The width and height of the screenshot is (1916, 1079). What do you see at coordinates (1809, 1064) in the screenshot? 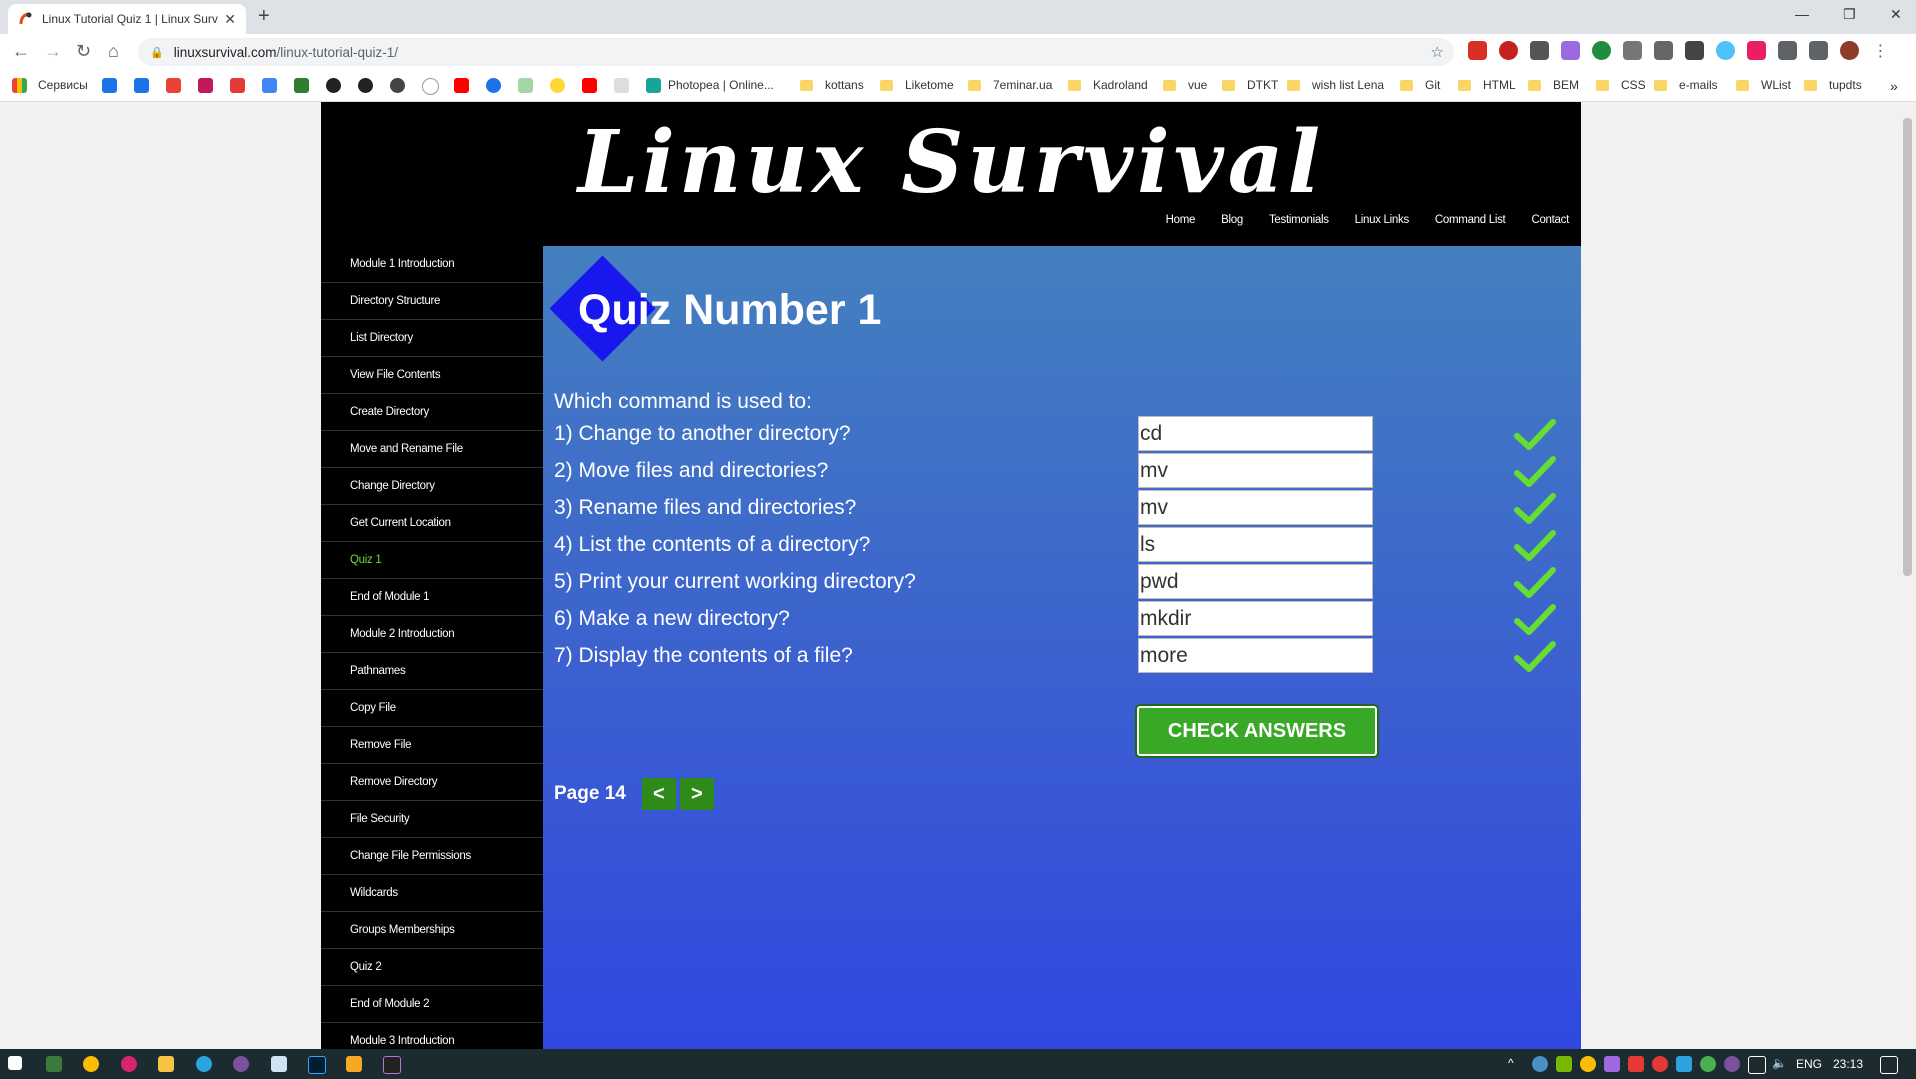
I see `language-indicator: ENG` at bounding box center [1809, 1064].